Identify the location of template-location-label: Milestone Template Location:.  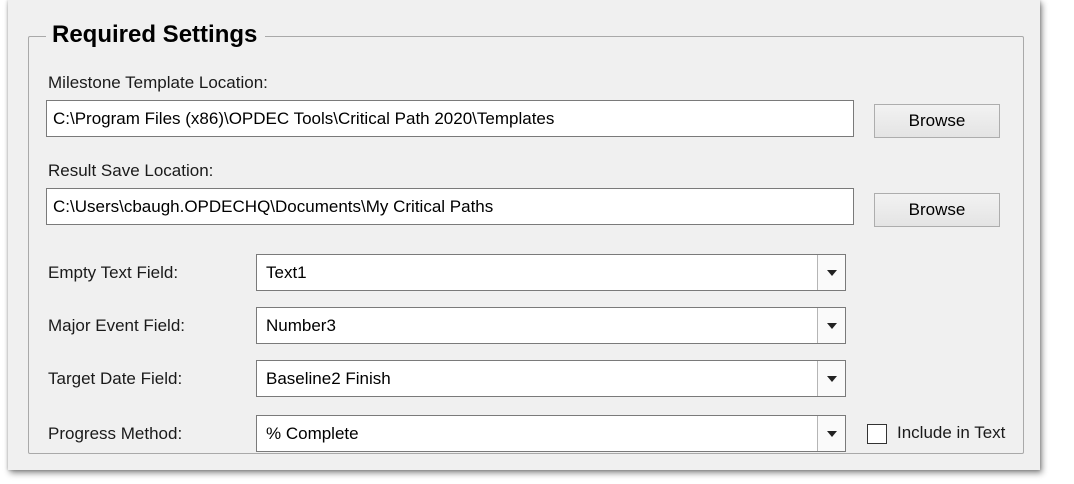
(158, 82).